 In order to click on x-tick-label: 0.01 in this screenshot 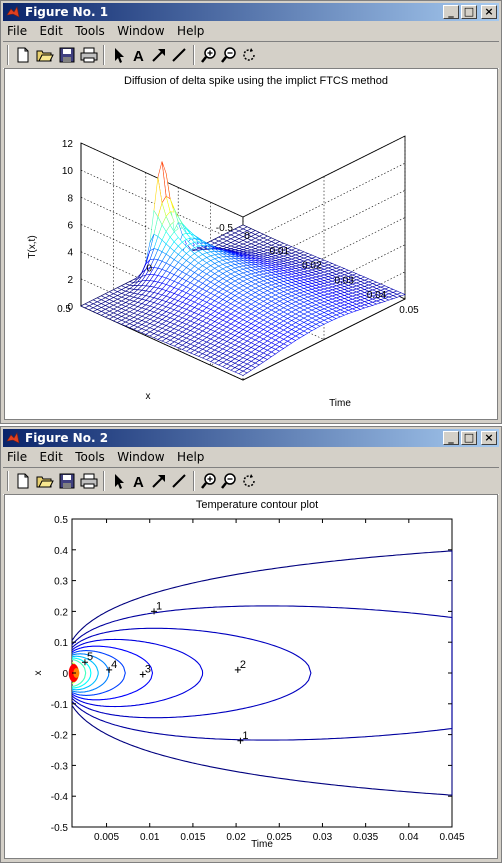, I will do `click(150, 837)`.